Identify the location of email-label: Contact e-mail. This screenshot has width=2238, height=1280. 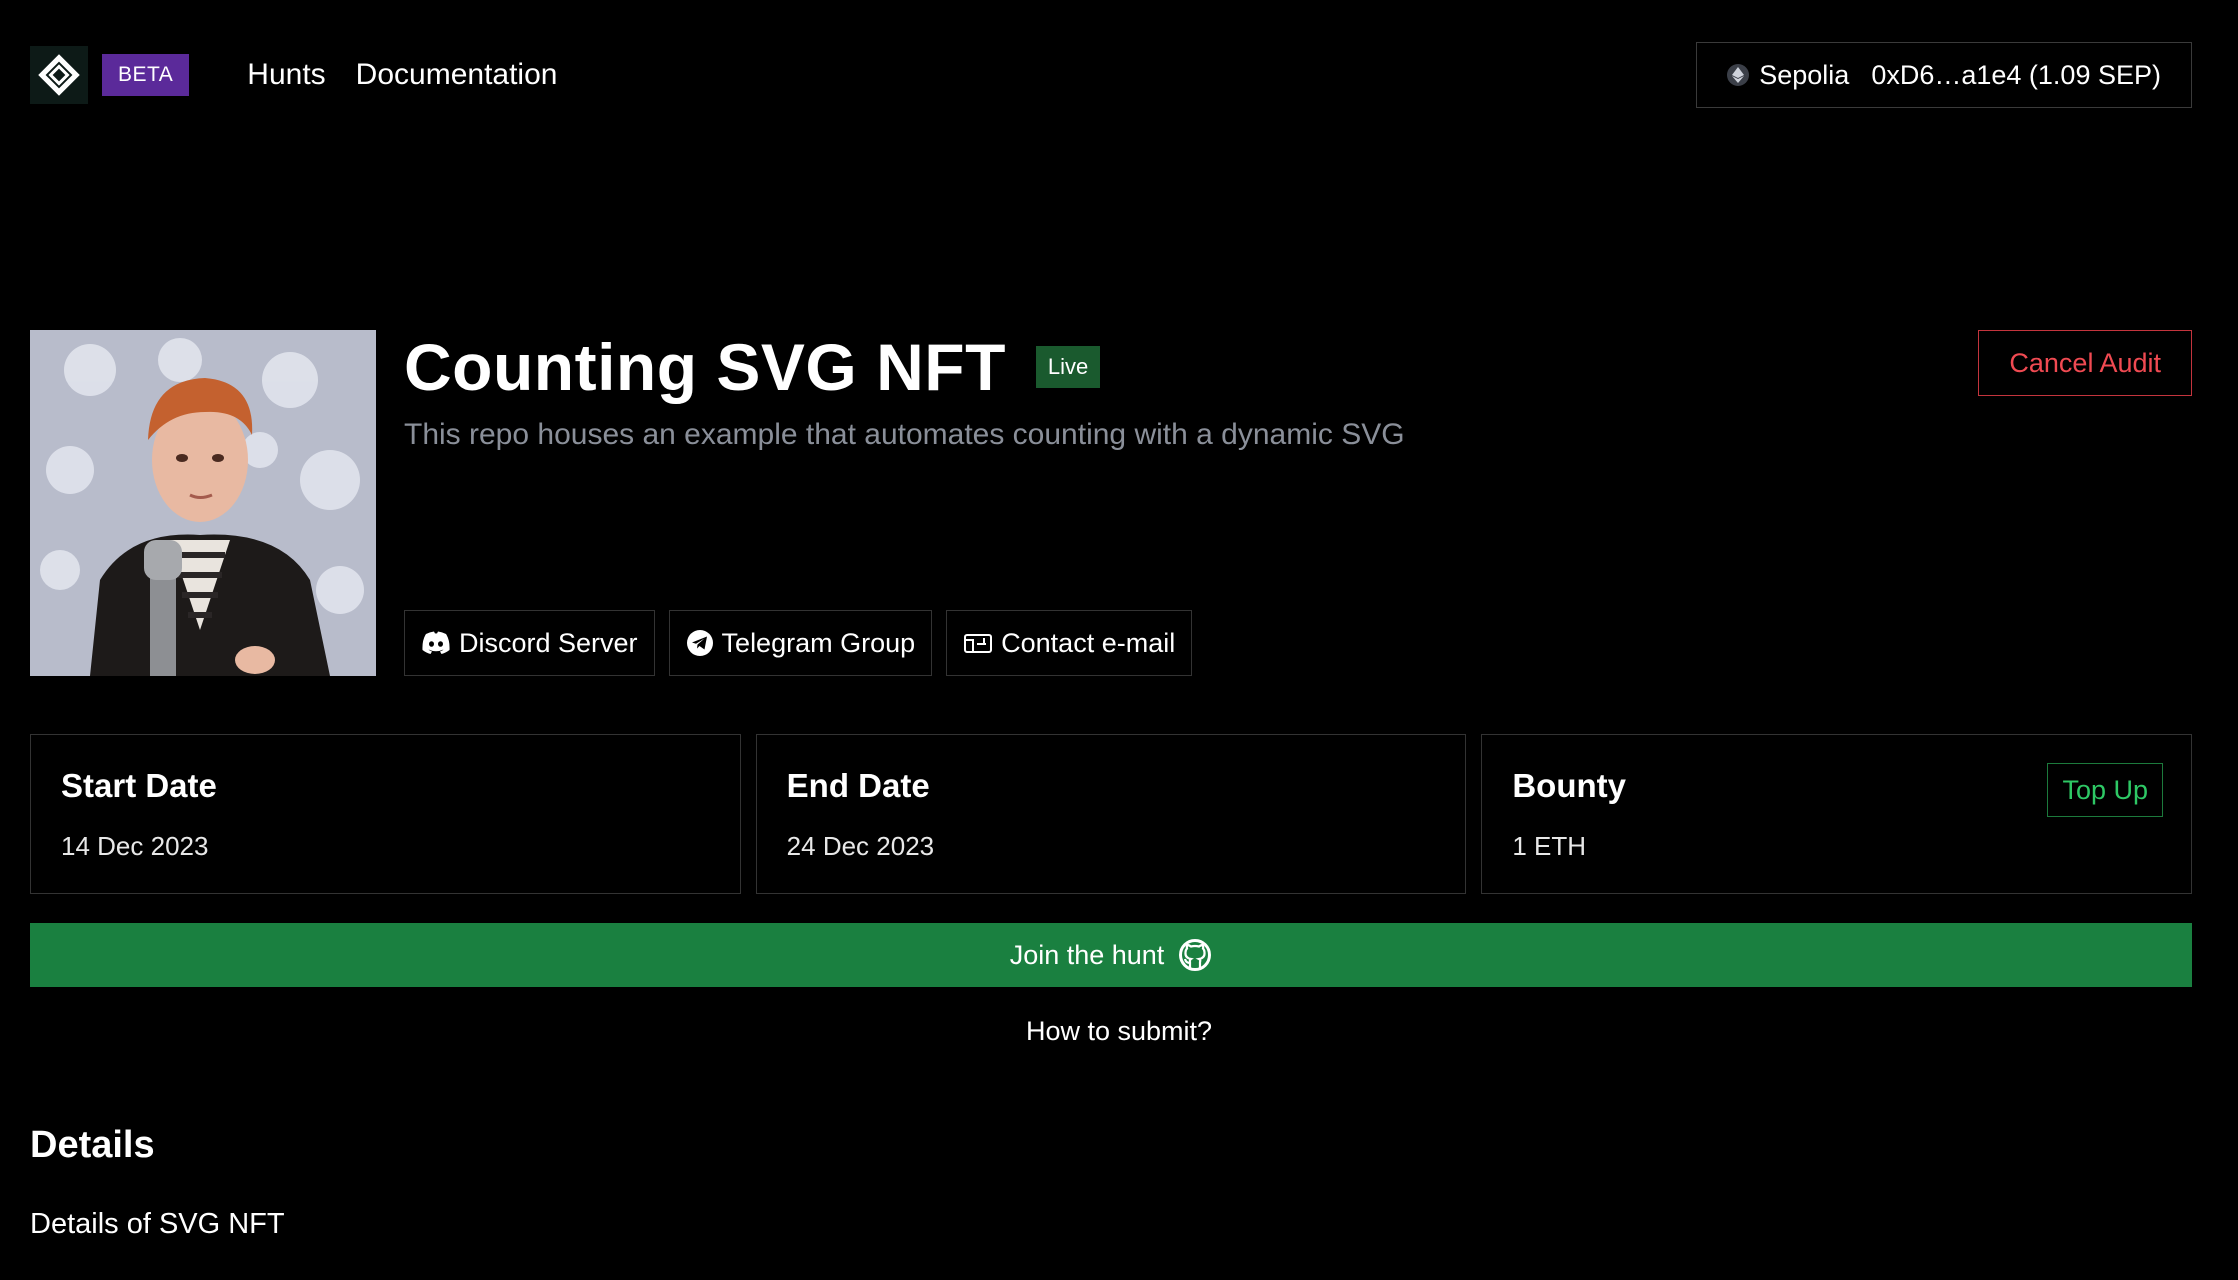
(1088, 642).